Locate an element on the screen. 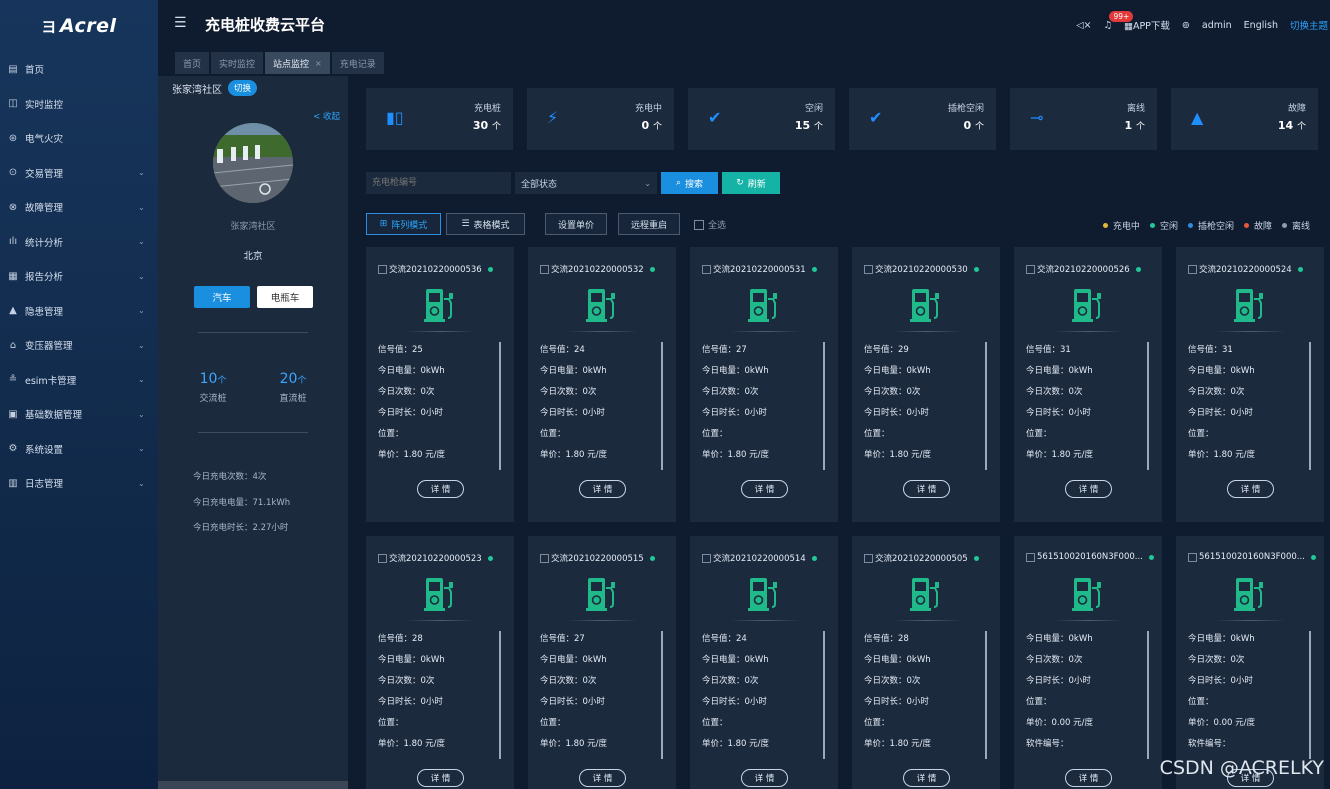  close-icon: × is located at coordinates (318, 63).